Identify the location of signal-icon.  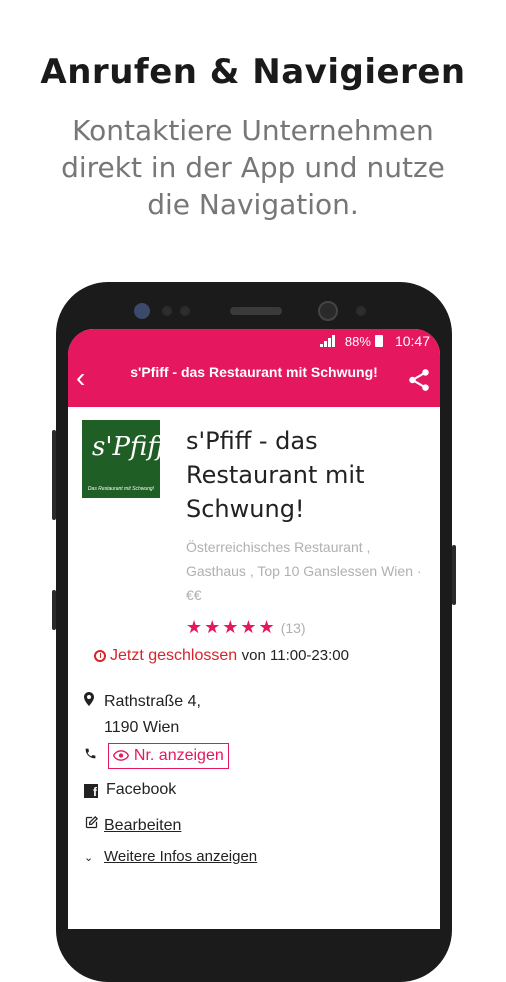
(327, 341).